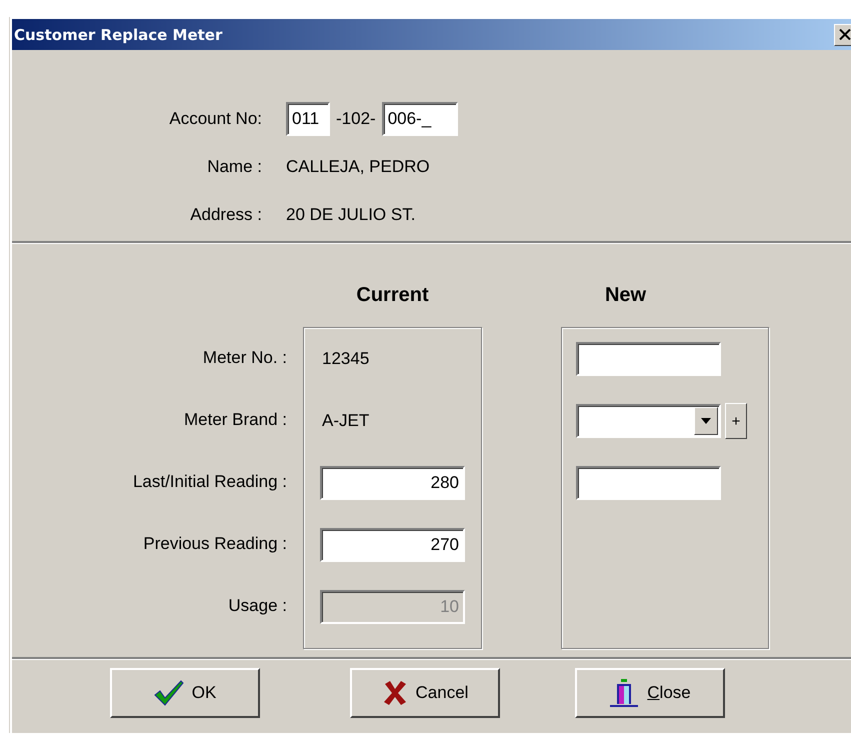 This screenshot has width=851, height=745. I want to click on door-exit-icon, so click(624, 693).